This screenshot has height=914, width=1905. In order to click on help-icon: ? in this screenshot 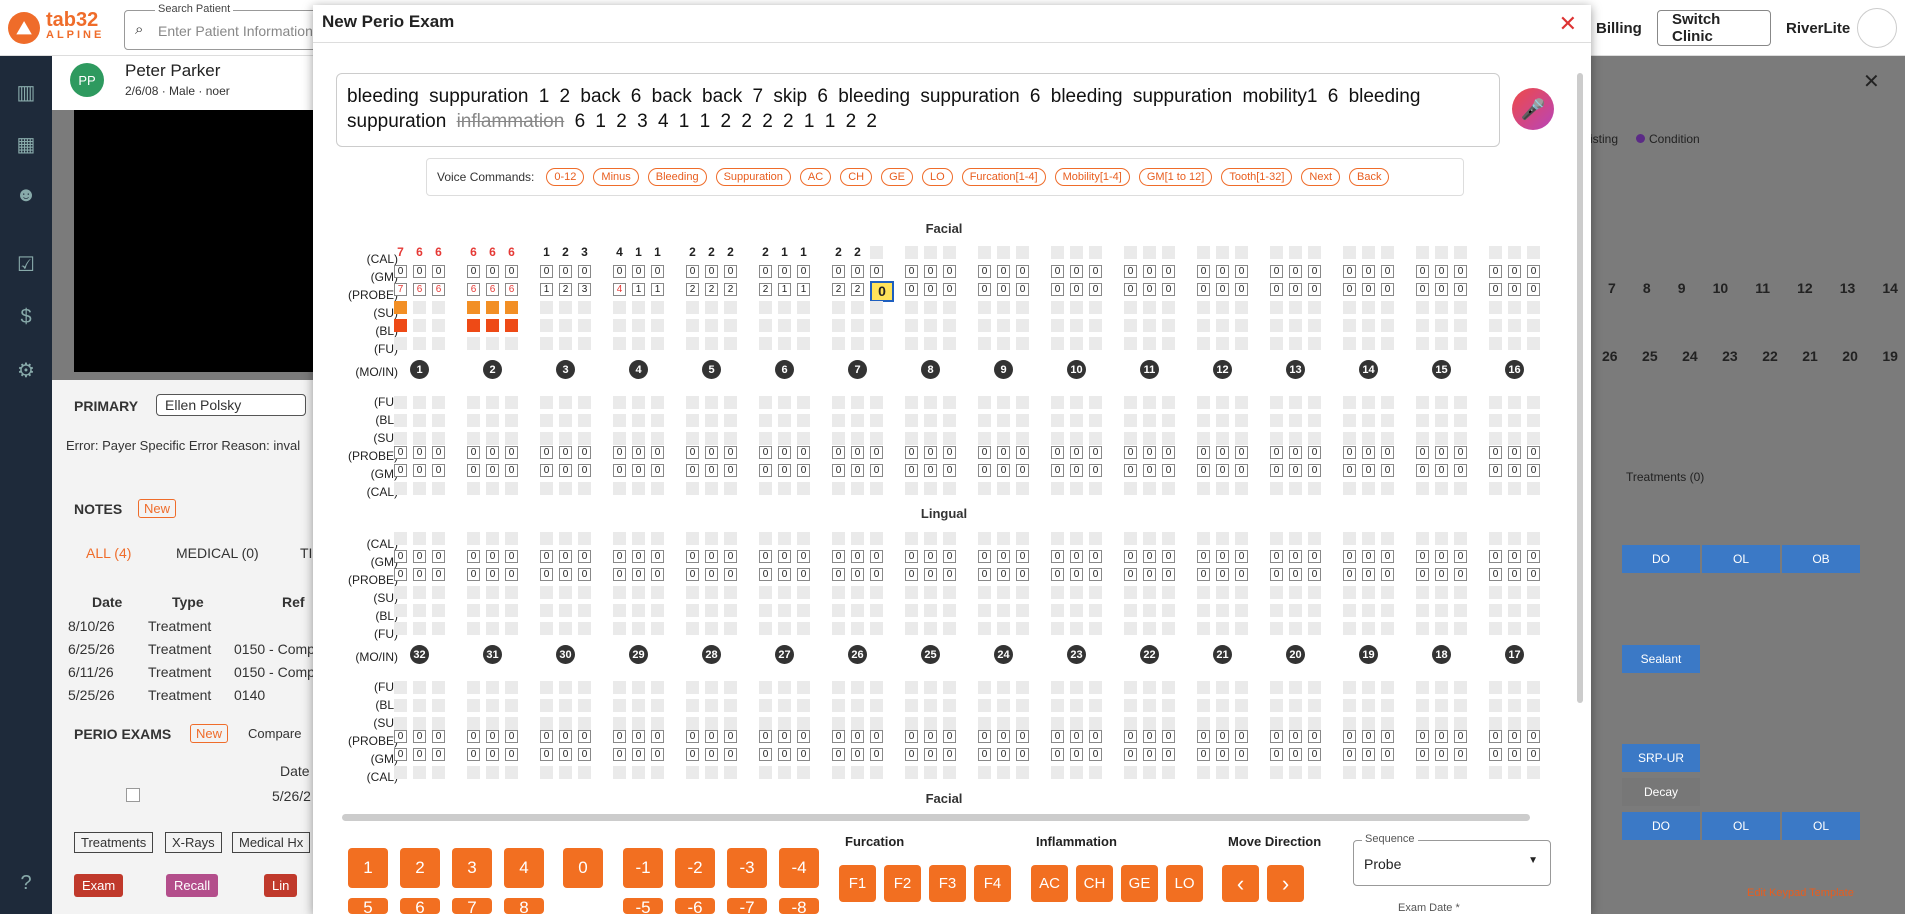, I will do `click(26, 886)`.